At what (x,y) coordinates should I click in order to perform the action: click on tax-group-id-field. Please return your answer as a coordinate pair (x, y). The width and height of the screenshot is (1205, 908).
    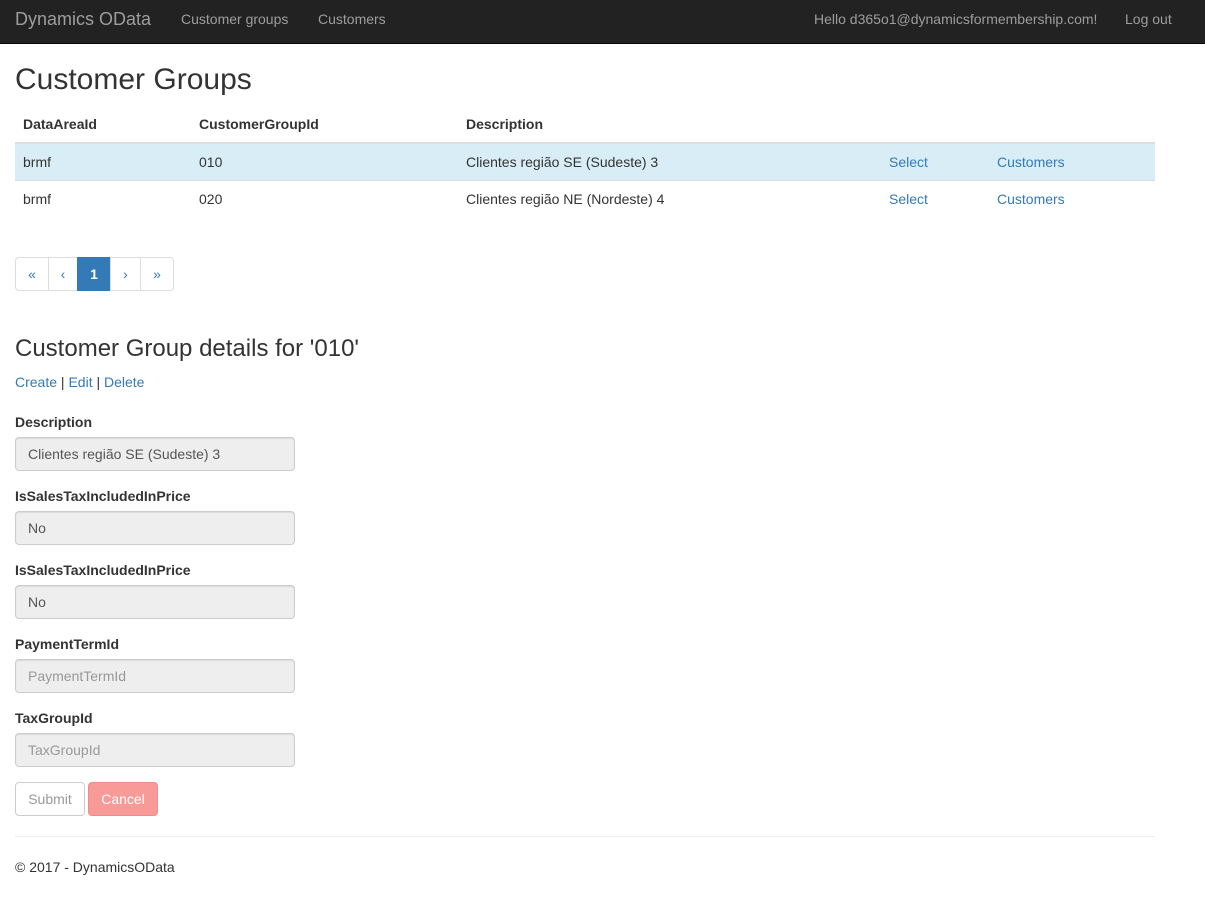
    Looking at the image, I should click on (155, 750).